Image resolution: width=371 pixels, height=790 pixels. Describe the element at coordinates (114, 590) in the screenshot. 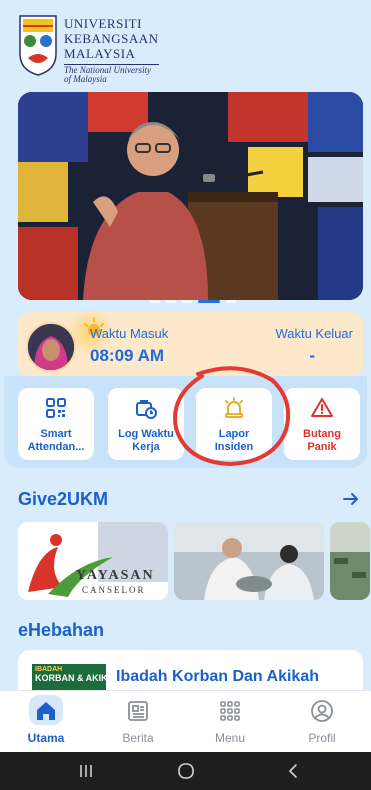

I see `canselor-caption: CANSELOR` at that location.